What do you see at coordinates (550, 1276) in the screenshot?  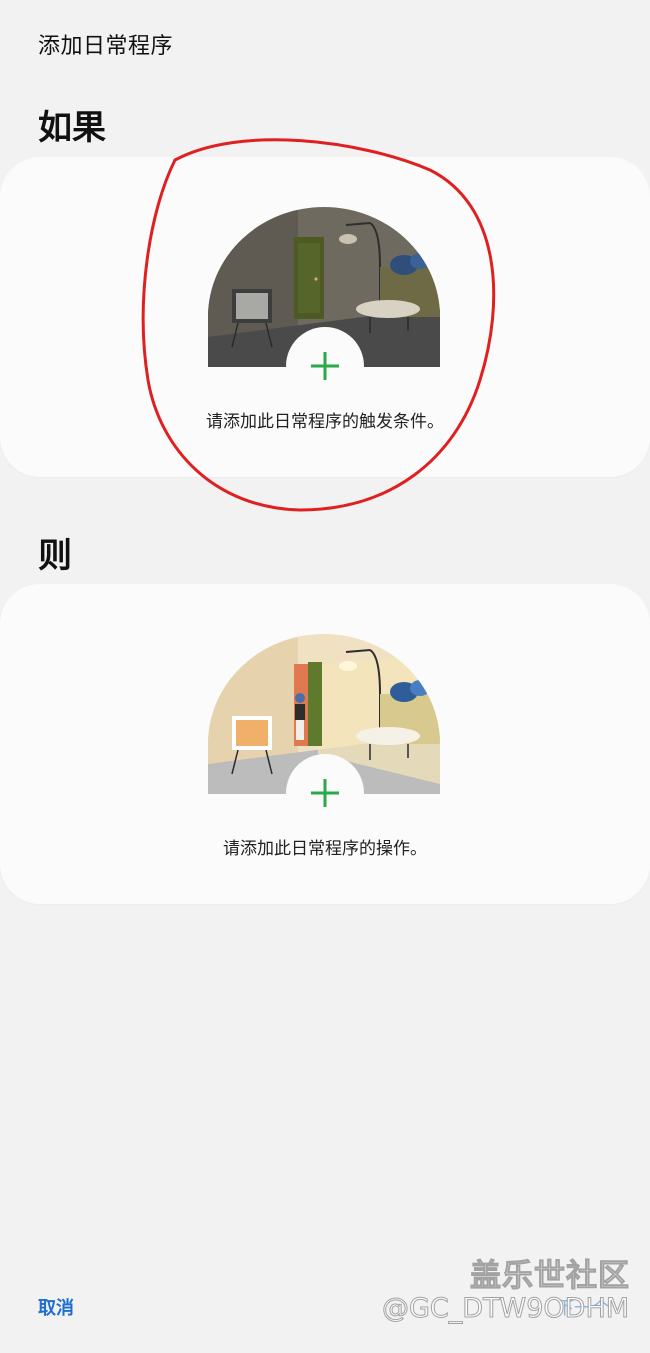 I see `community-watermark-logo: 盖乐世社区` at bounding box center [550, 1276].